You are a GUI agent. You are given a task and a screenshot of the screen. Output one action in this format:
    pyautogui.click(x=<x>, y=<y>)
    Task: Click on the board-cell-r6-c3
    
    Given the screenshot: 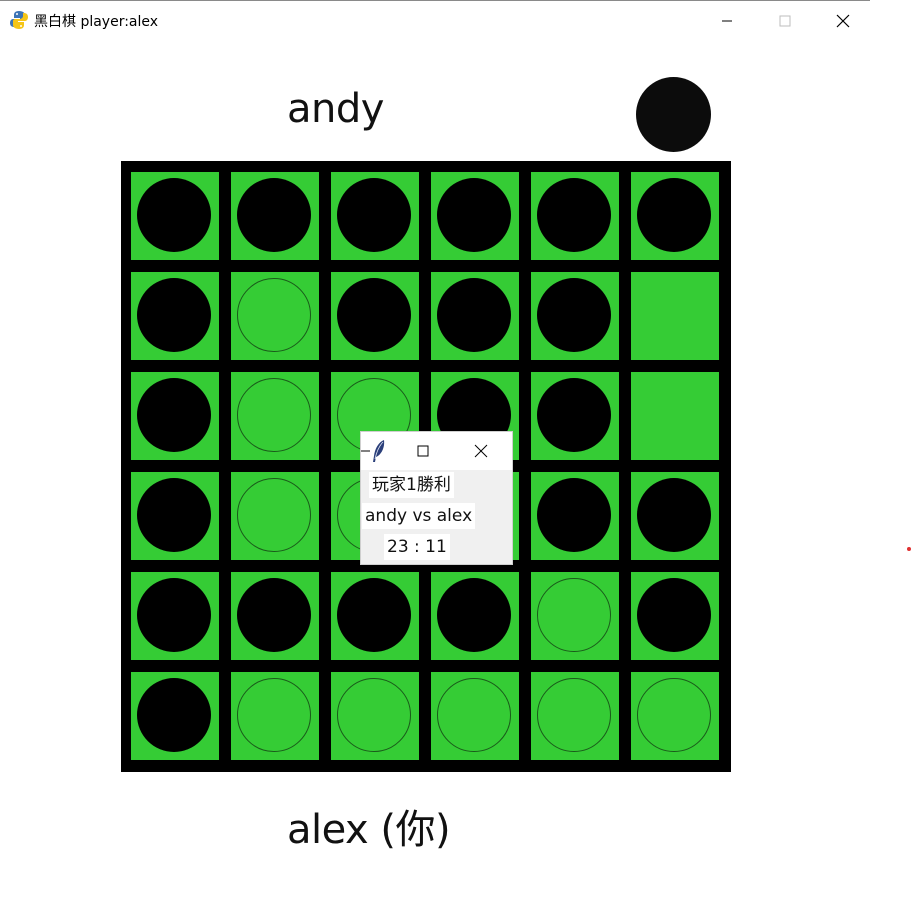 What is the action you would take?
    pyautogui.click(x=375, y=716)
    